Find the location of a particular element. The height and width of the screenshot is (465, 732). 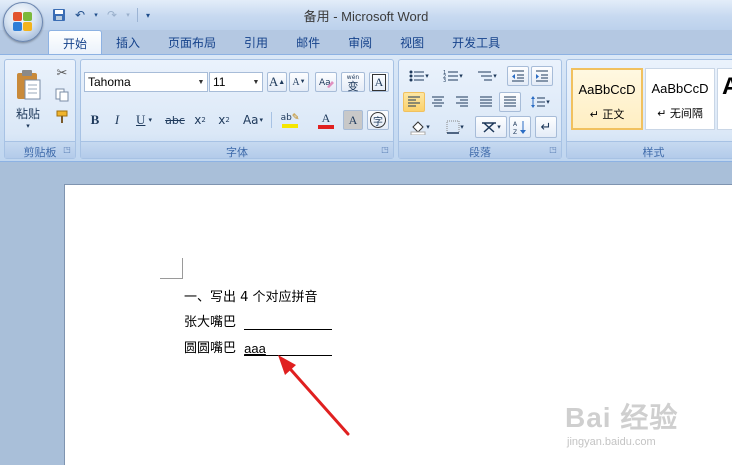

tab-page-layout: 页面布局 is located at coordinates (192, 42).